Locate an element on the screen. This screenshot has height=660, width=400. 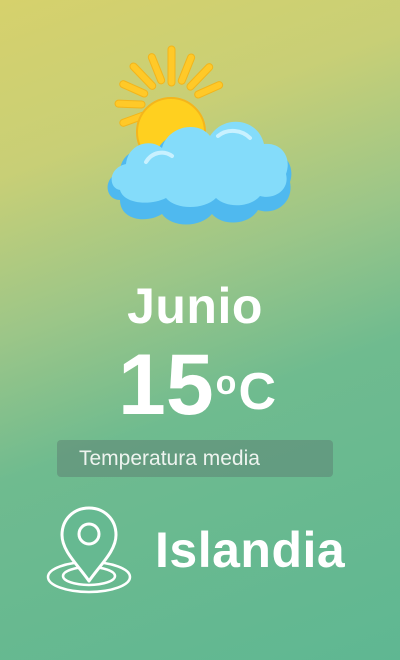
temperature-display: 15oC is located at coordinates (197, 385).